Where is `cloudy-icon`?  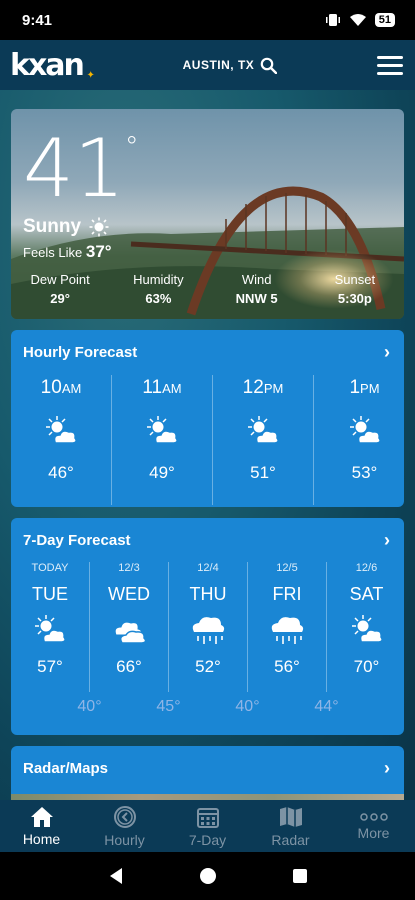
cloudy-icon is located at coordinates (129, 630).